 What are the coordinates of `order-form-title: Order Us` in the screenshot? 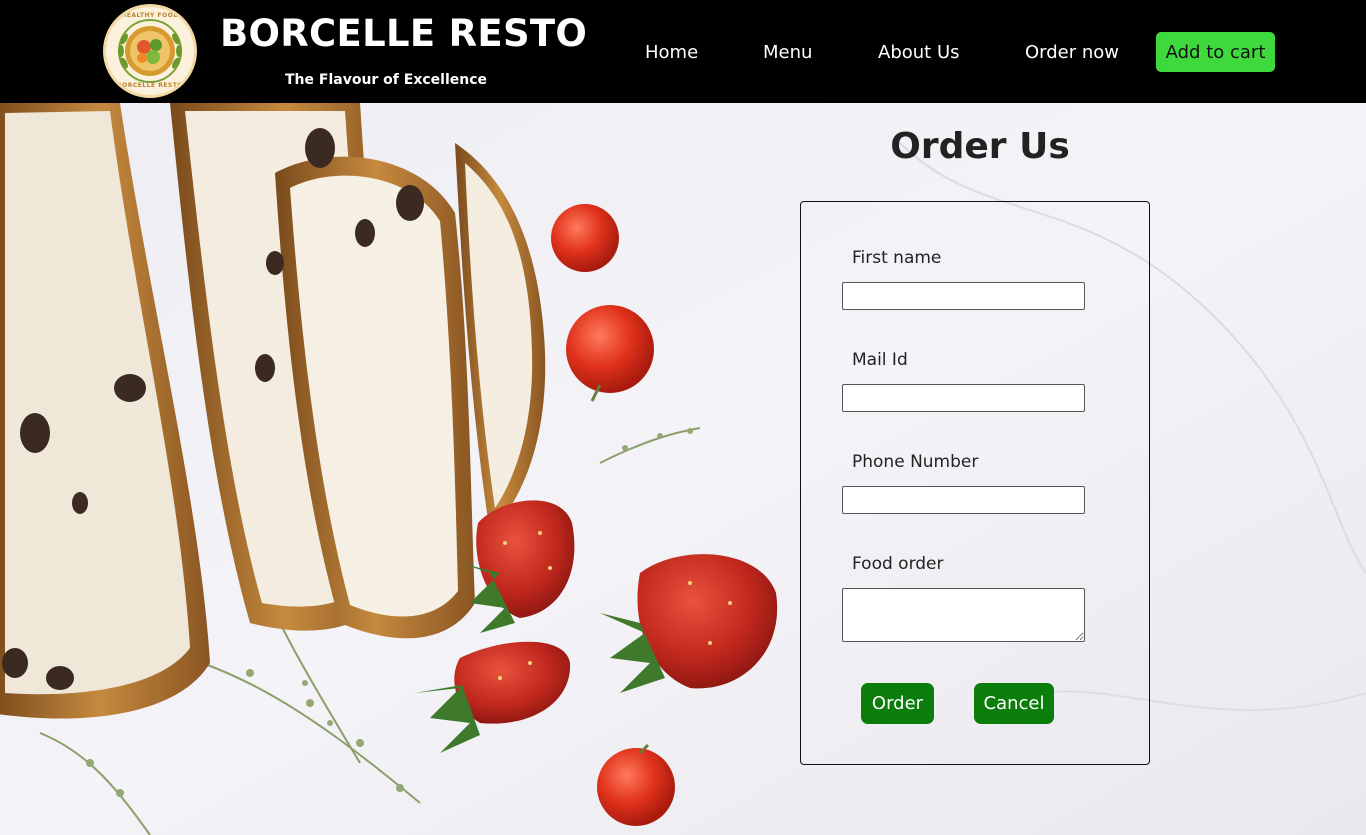 It's located at (980, 146).